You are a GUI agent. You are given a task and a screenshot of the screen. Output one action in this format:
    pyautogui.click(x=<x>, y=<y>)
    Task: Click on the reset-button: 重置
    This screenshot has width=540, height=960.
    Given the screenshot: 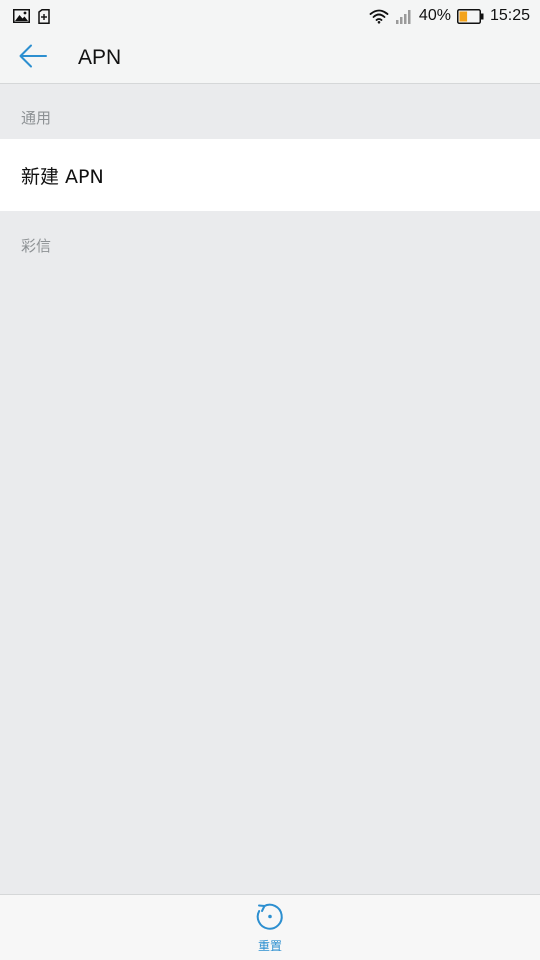 What is the action you would take?
    pyautogui.click(x=270, y=929)
    